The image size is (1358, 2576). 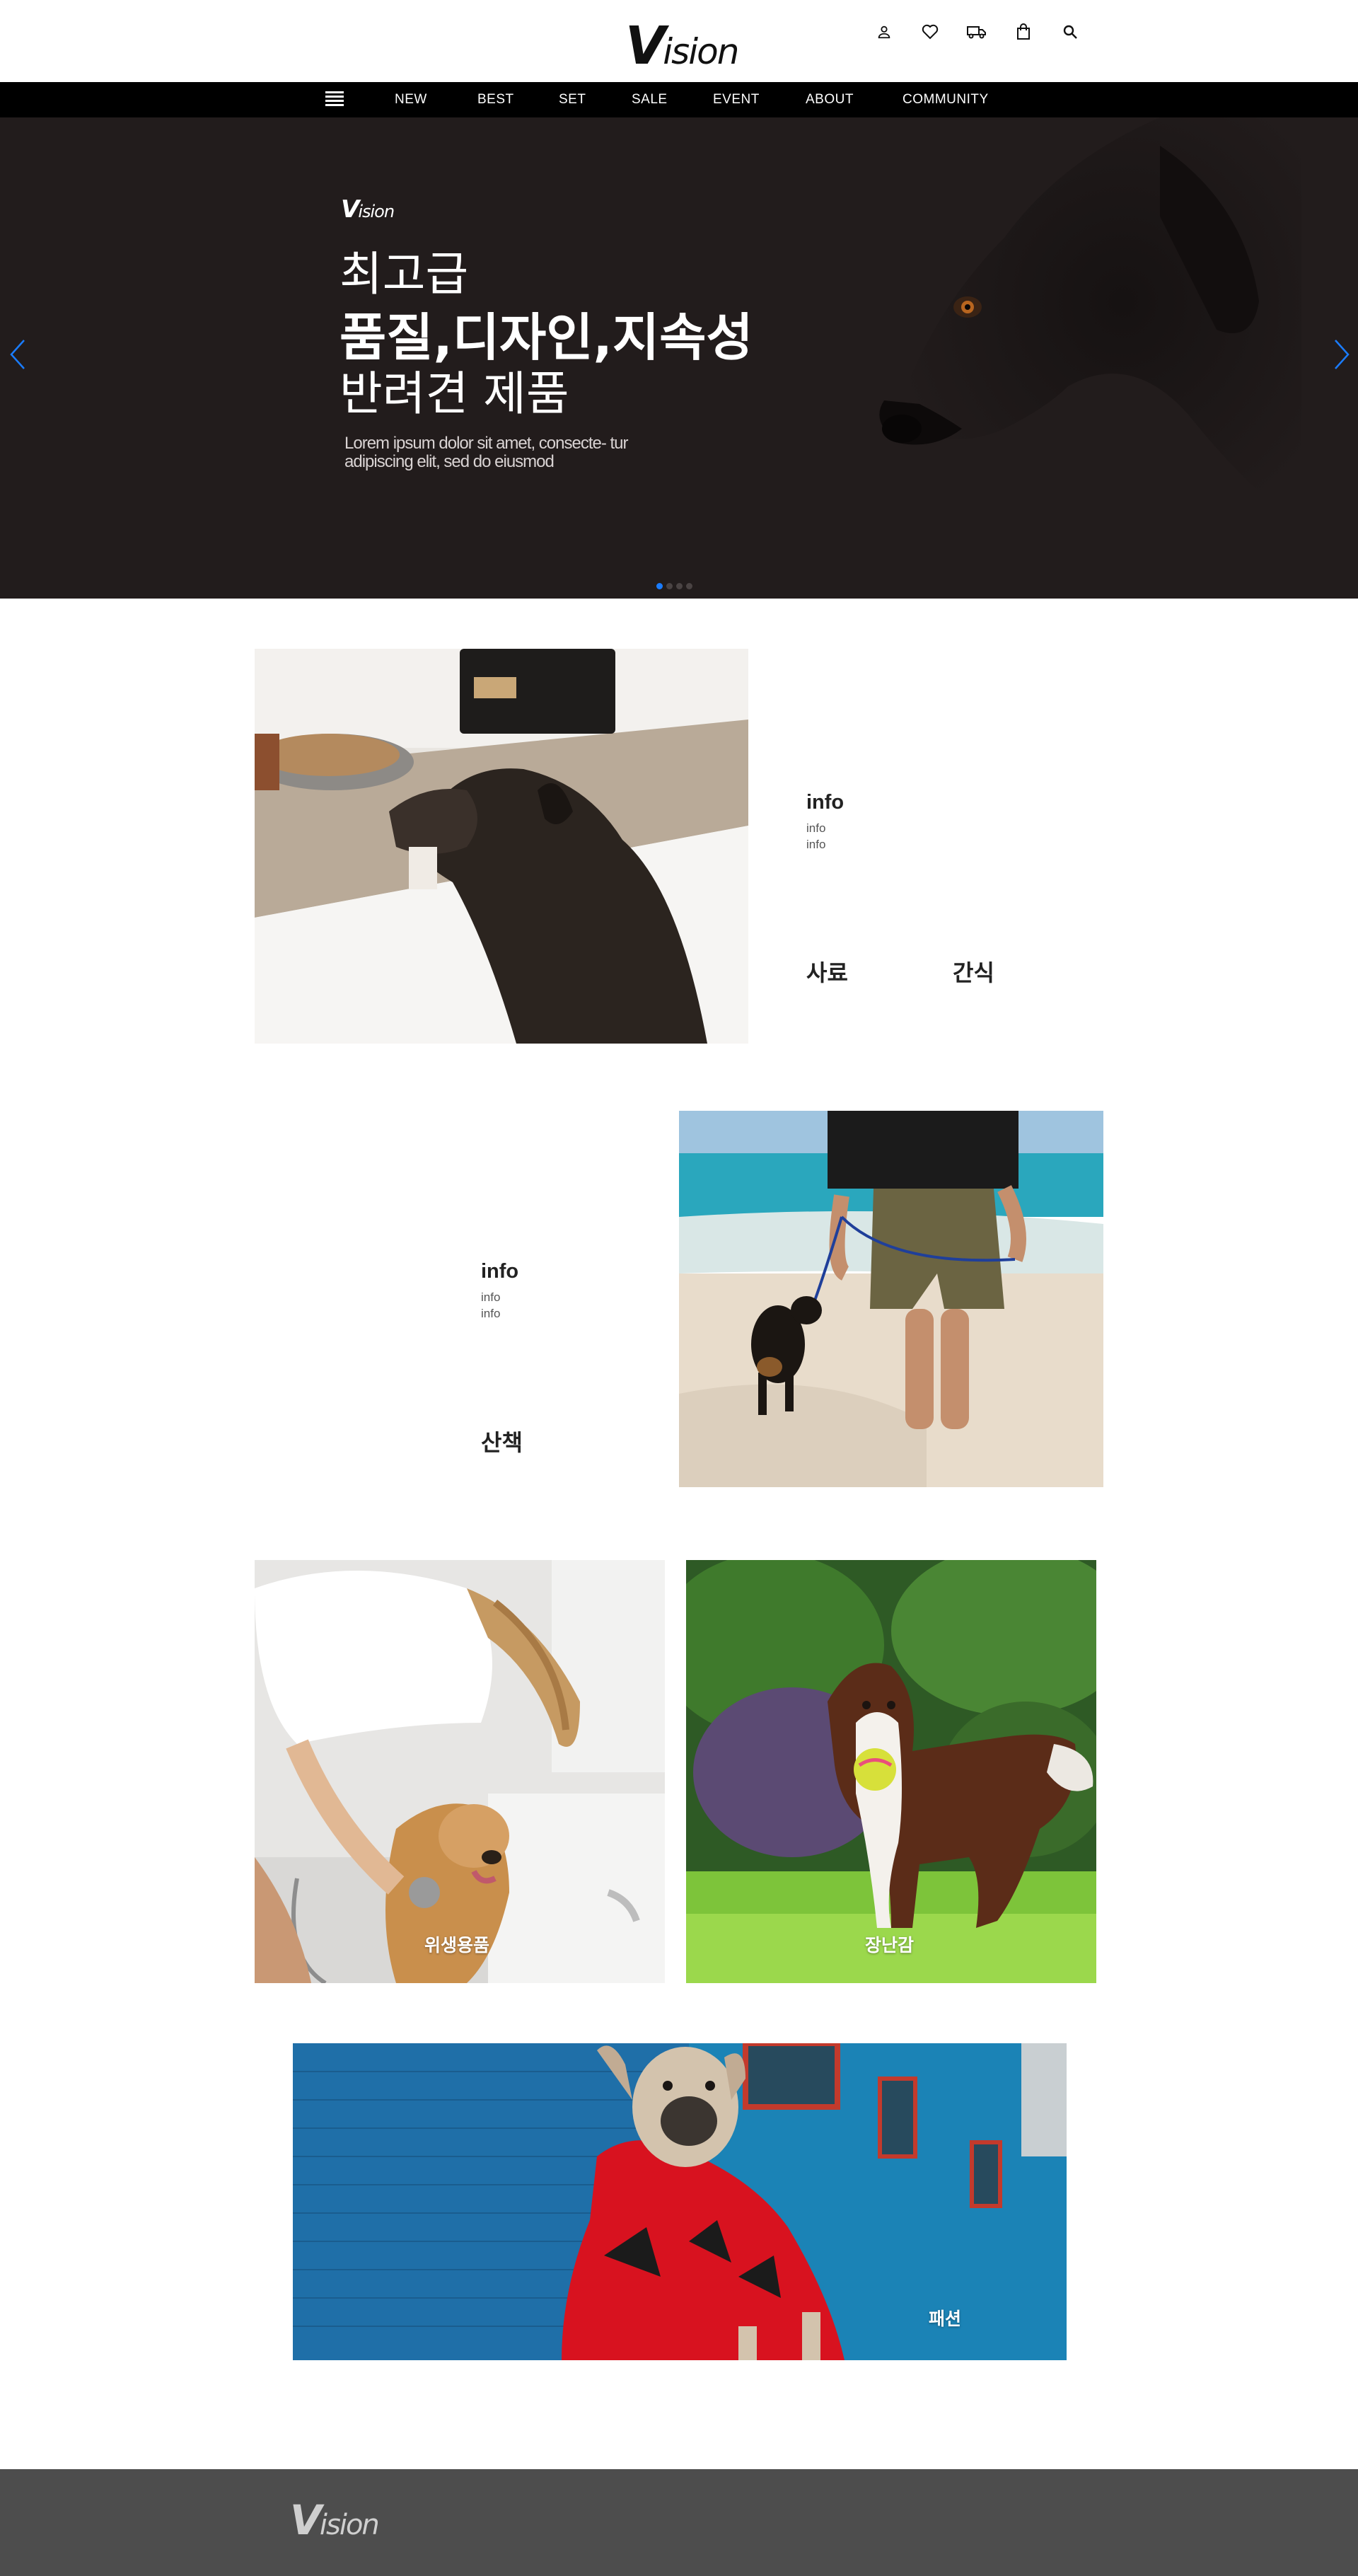 What do you see at coordinates (891, 1299) in the screenshot?
I see `beach-walk-image` at bounding box center [891, 1299].